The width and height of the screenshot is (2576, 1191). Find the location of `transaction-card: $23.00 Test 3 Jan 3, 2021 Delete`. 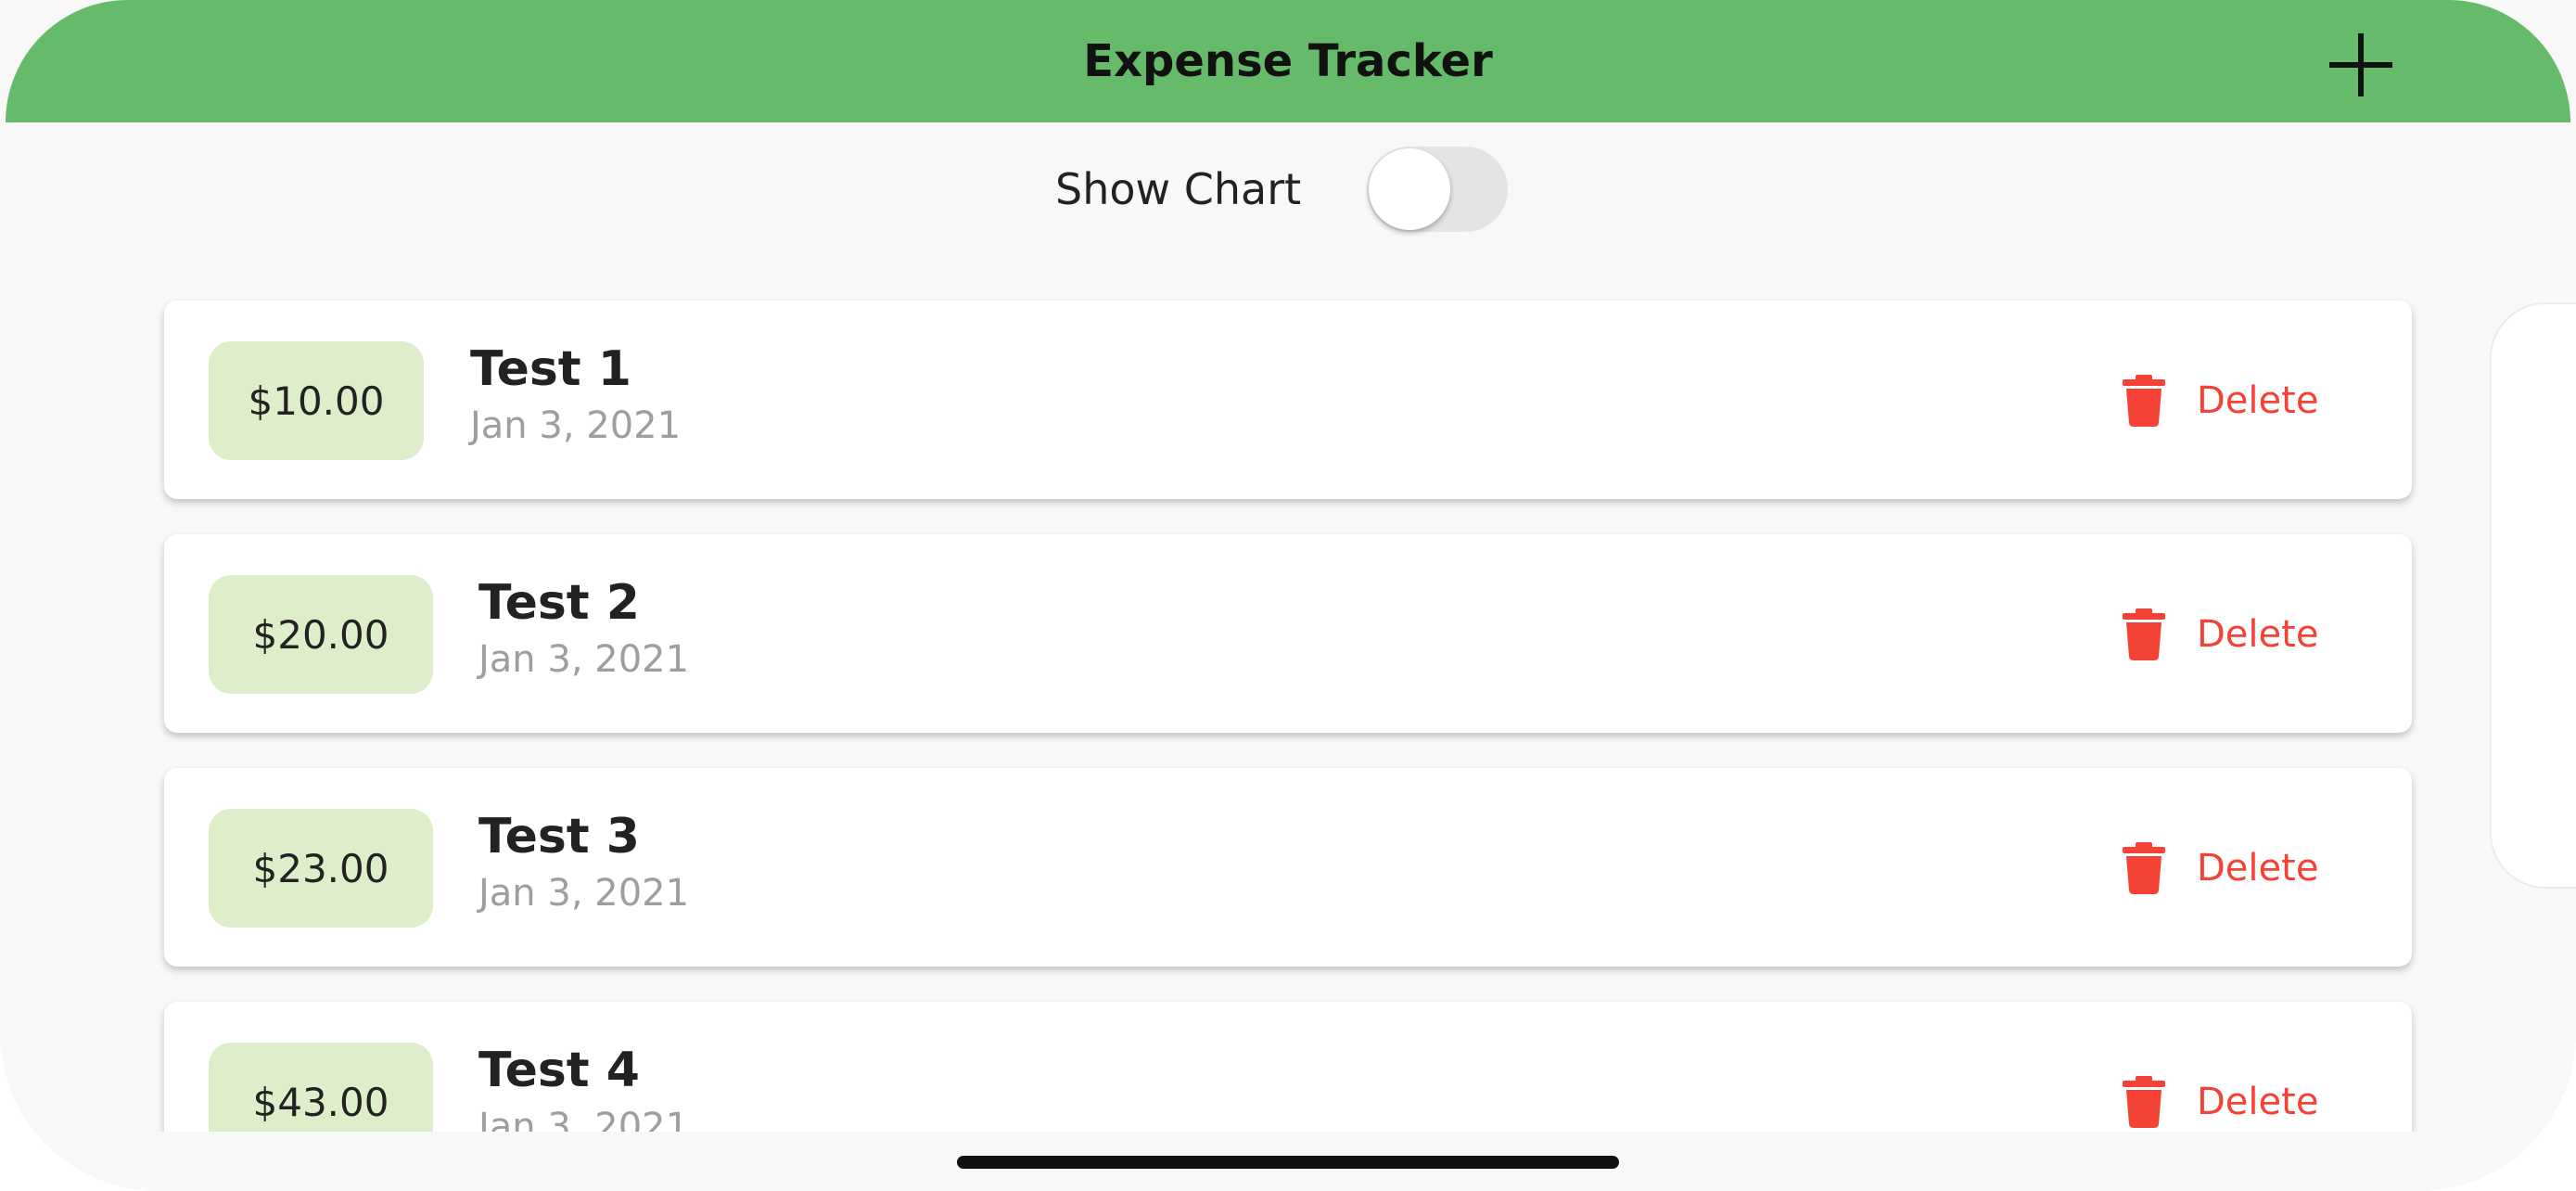

transaction-card: $23.00 Test 3 Jan 3, 2021 Delete is located at coordinates (1288, 868).